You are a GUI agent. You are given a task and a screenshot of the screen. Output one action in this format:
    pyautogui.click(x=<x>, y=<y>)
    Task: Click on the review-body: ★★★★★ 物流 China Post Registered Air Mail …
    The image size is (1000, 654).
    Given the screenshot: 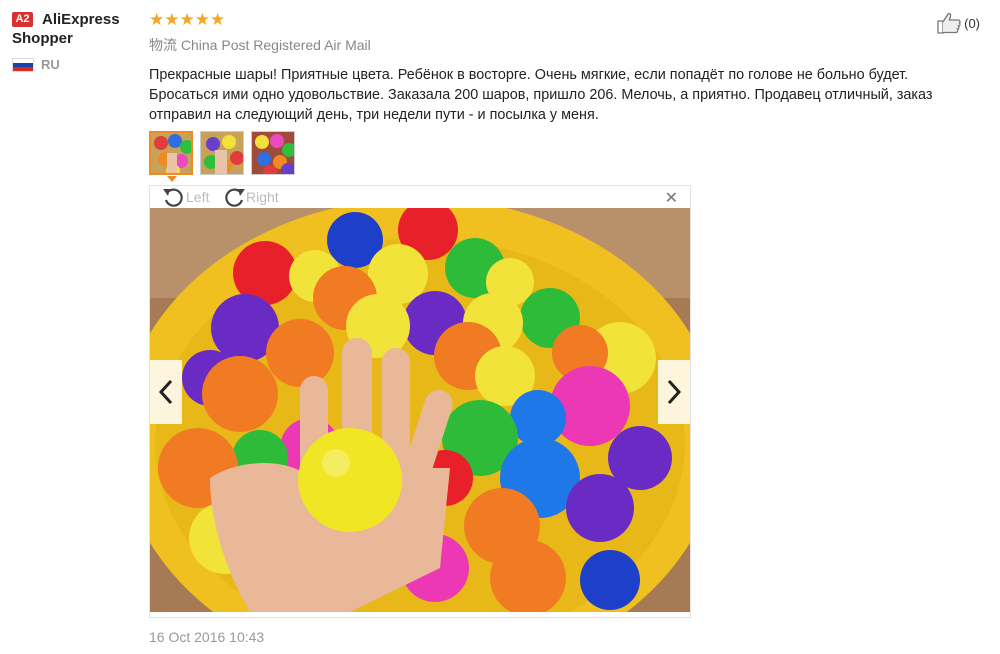 What is the action you would take?
    pyautogui.click(x=559, y=68)
    